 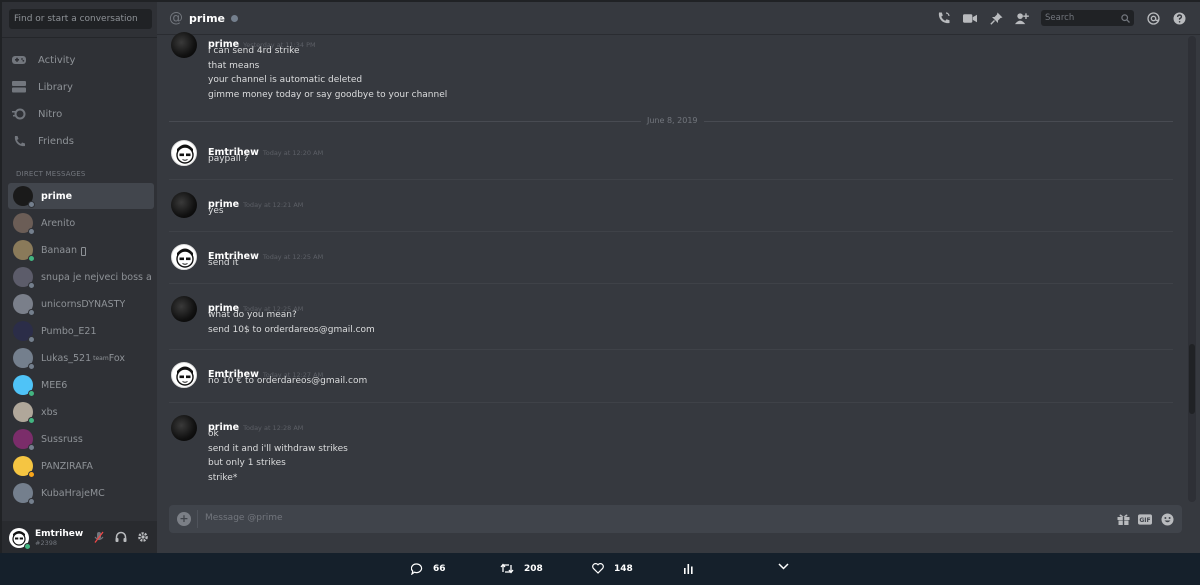 I want to click on more-chevron-button, so click(x=788, y=566).